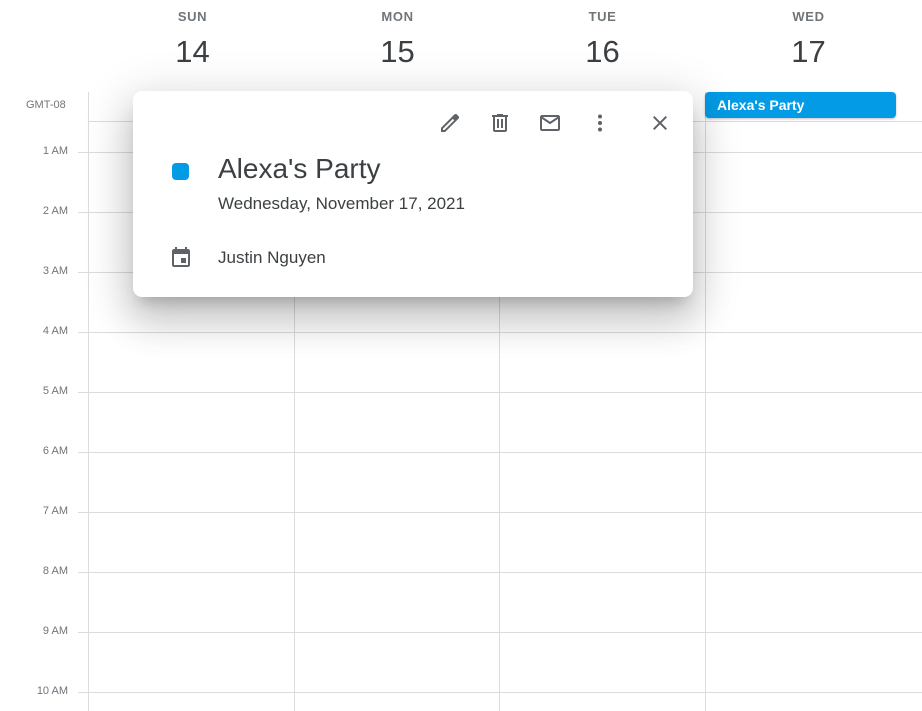 This screenshot has width=922, height=711. I want to click on day-of-week: MON, so click(397, 16).